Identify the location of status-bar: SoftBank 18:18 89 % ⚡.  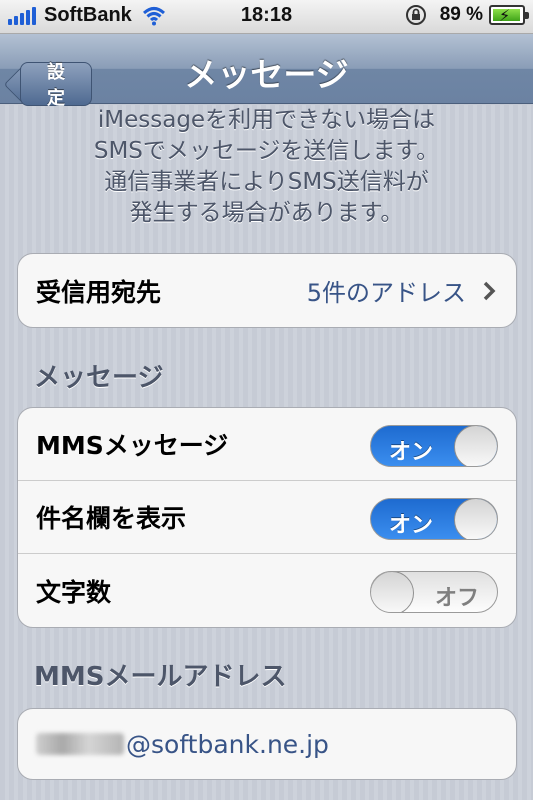
(266, 17).